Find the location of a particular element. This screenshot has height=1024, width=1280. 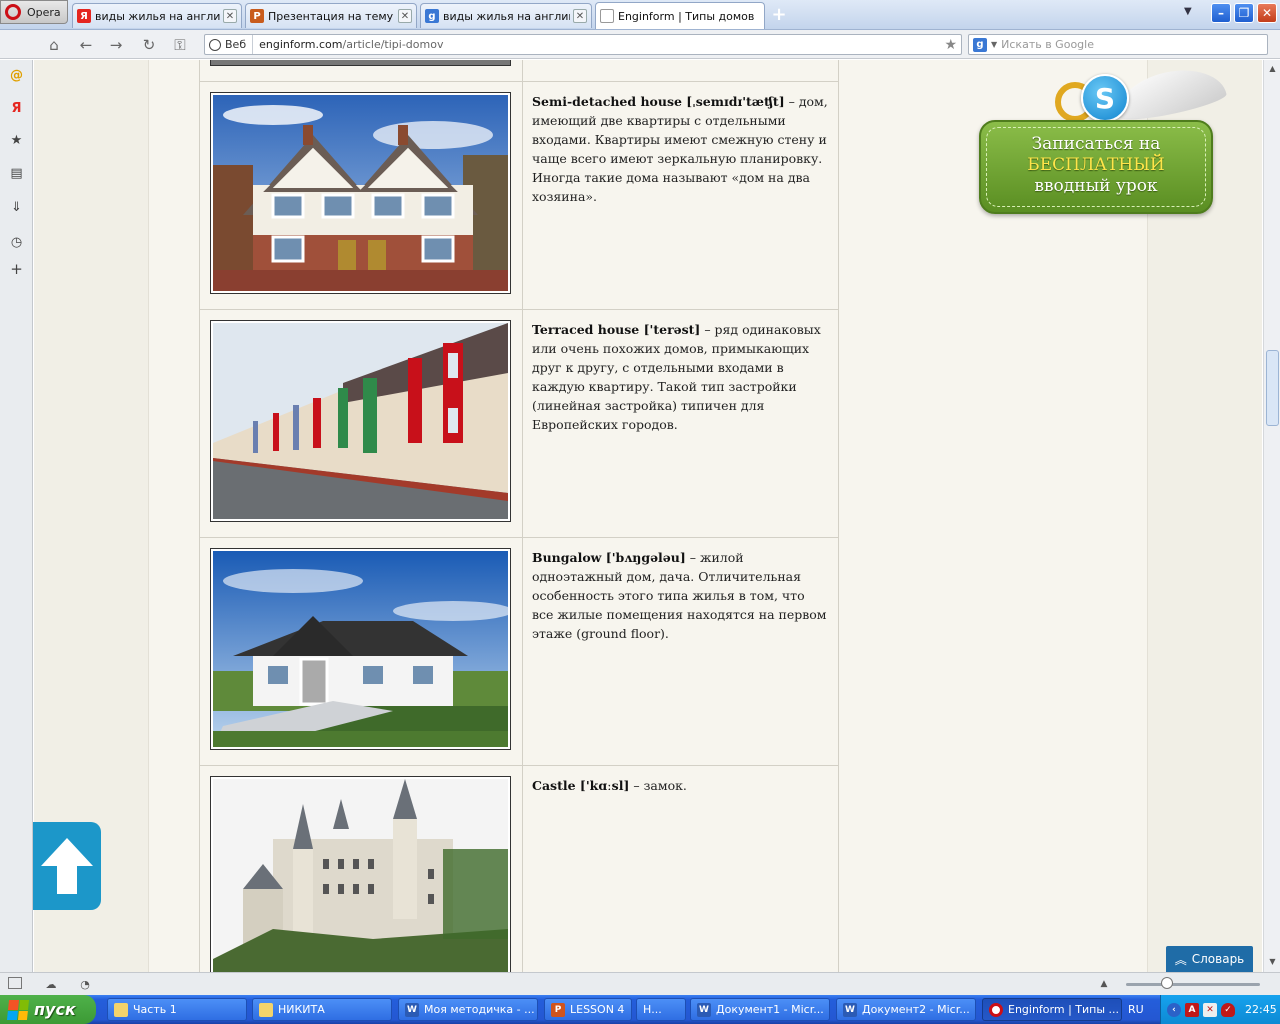

language-indicator: RU is located at coordinates (1136, 1009).